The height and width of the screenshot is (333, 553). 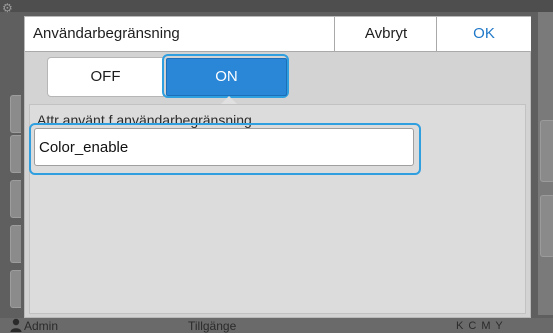 I want to click on background-top-bar, so click(x=276, y=6).